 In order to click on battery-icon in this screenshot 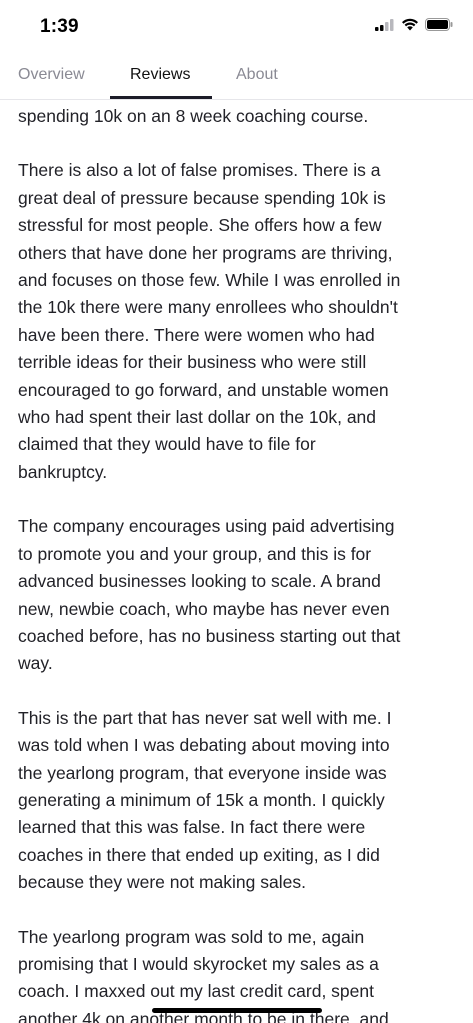, I will do `click(439, 24)`.